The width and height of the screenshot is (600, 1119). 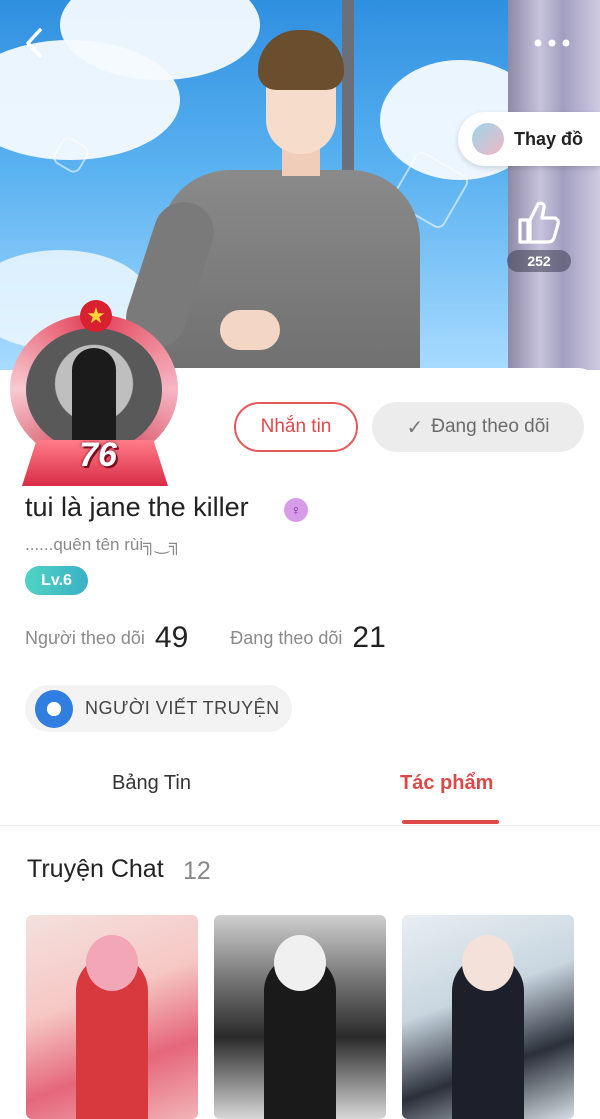 I want to click on following-count: 21, so click(x=368, y=638).